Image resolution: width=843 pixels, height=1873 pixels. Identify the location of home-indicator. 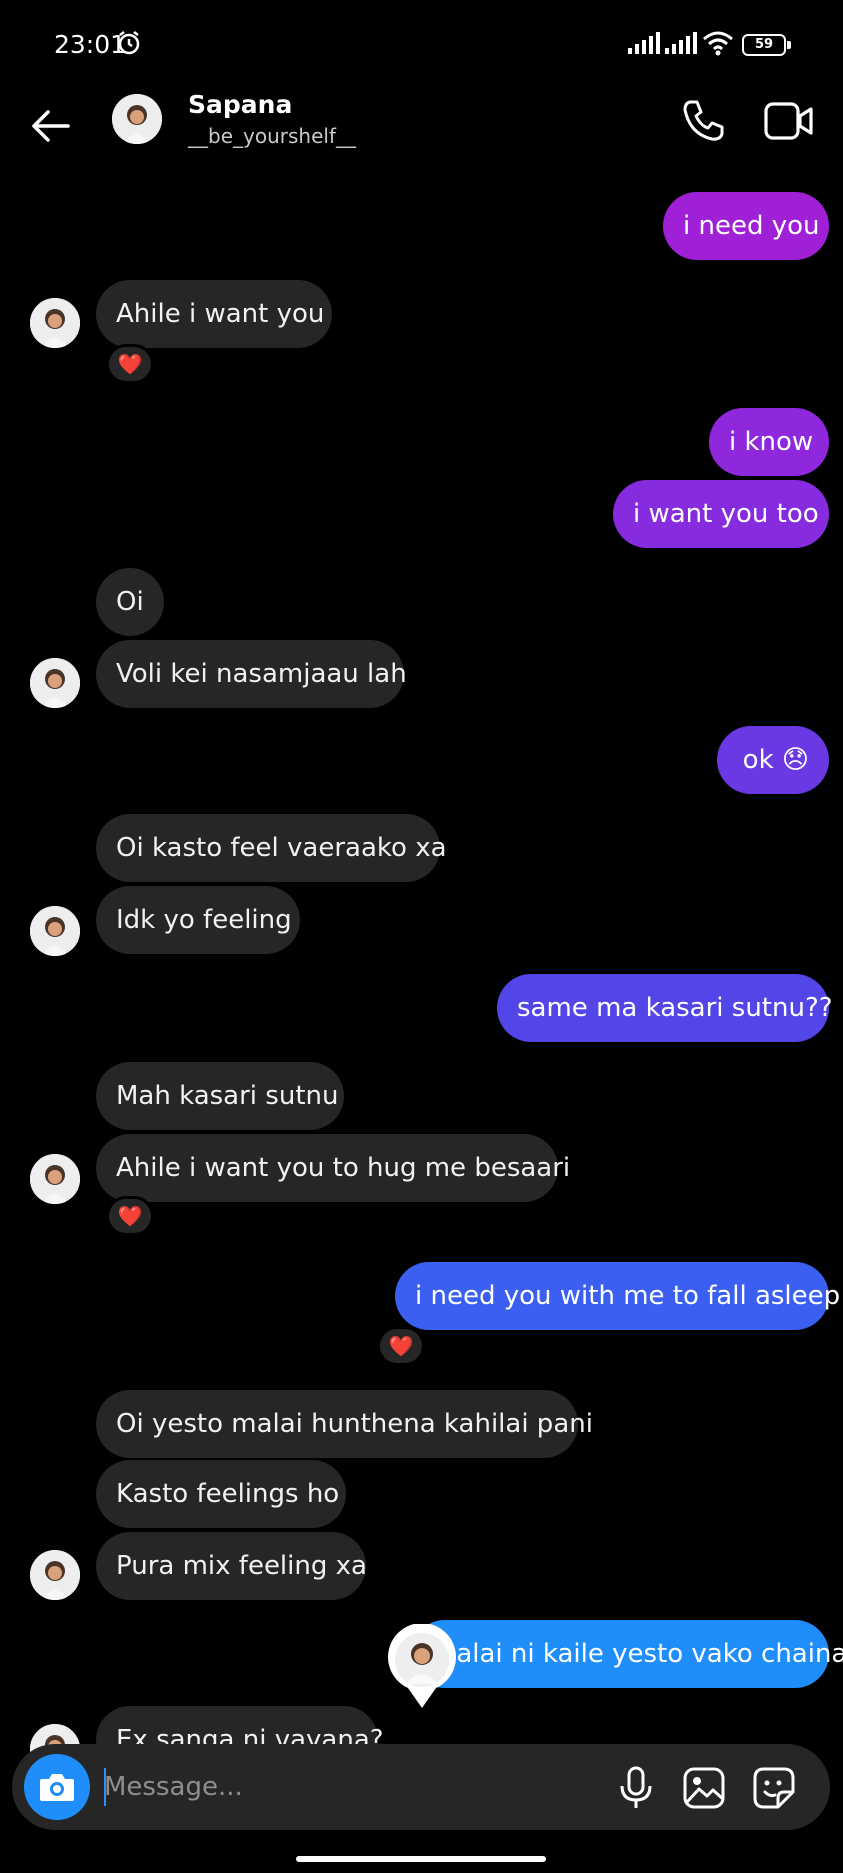
(421, 1859).